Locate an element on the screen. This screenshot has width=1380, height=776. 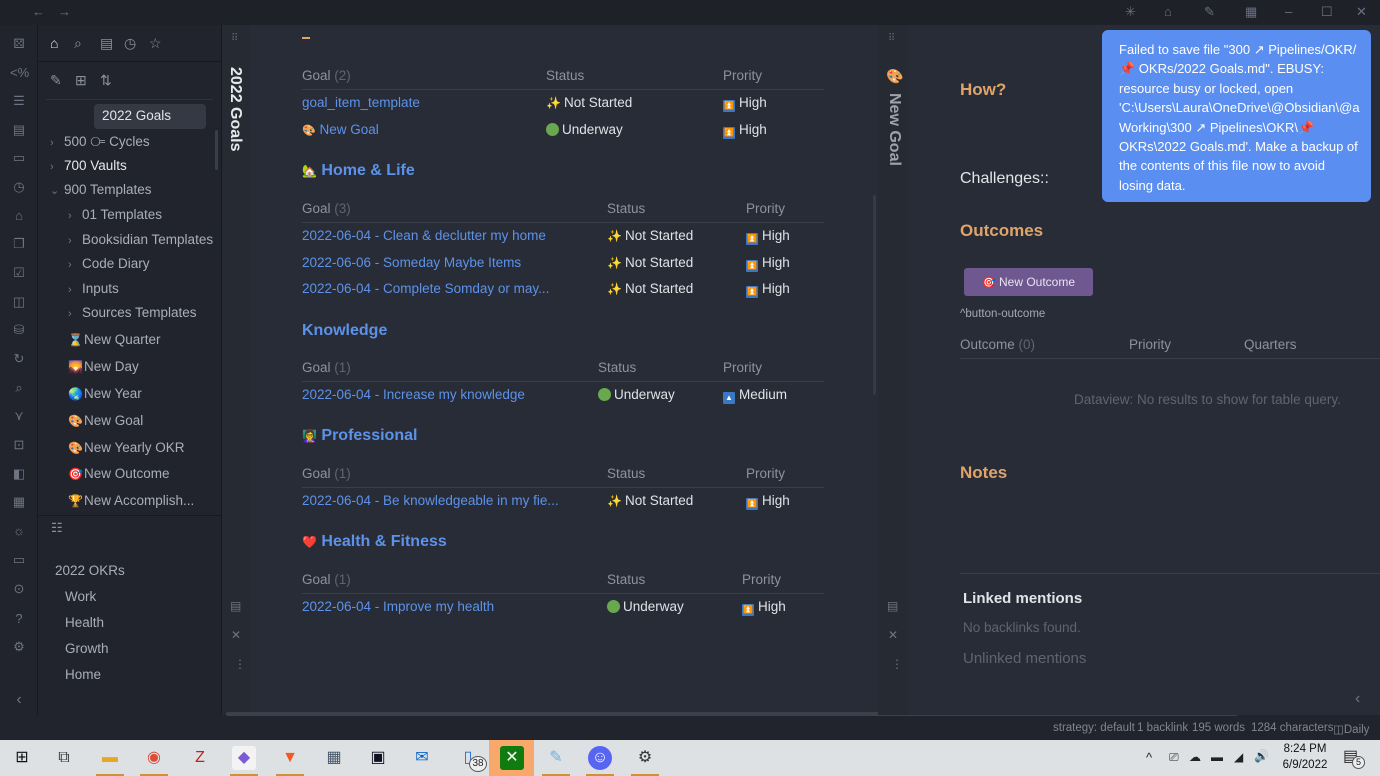
task-view-icon: ⧉ is located at coordinates (64, 758).